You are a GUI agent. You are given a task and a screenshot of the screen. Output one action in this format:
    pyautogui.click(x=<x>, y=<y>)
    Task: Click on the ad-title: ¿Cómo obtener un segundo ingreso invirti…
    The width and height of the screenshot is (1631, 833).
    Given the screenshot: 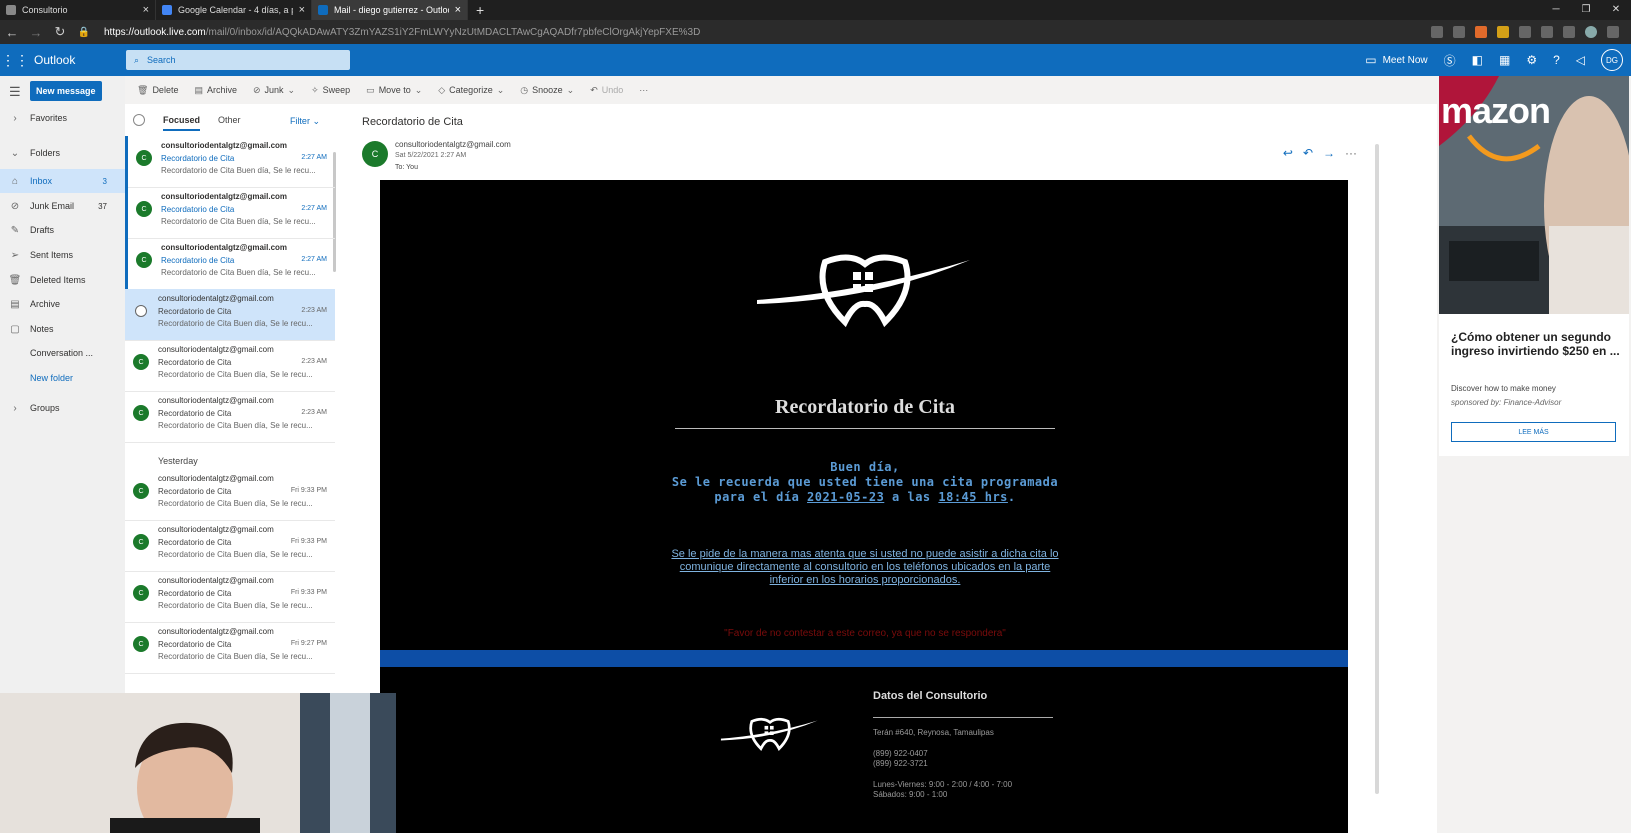 What is the action you would take?
    pyautogui.click(x=1536, y=344)
    